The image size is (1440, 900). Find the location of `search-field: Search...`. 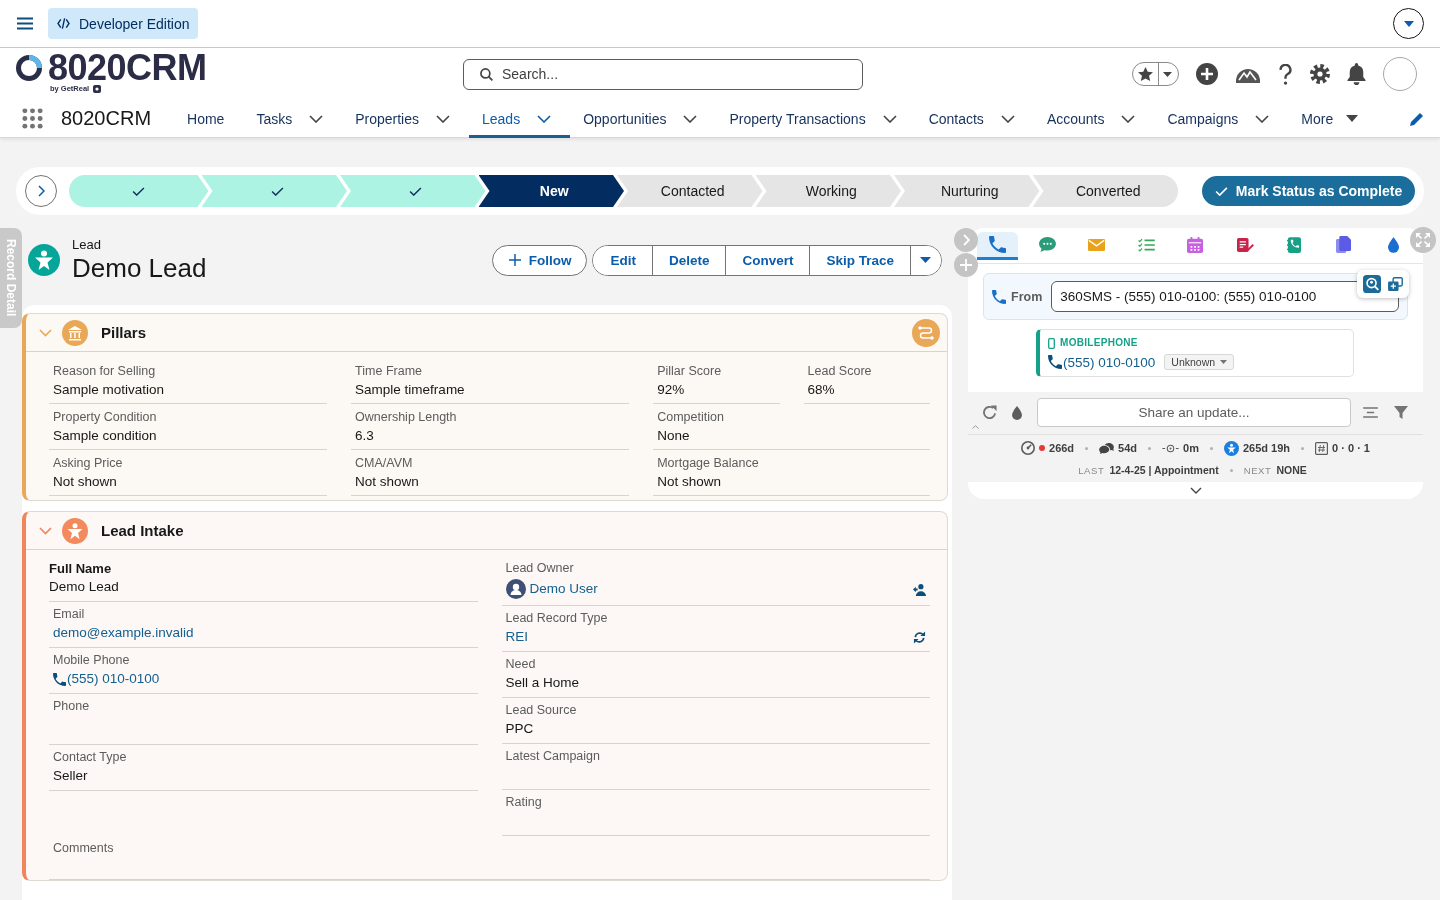

search-field: Search... is located at coordinates (663, 74).